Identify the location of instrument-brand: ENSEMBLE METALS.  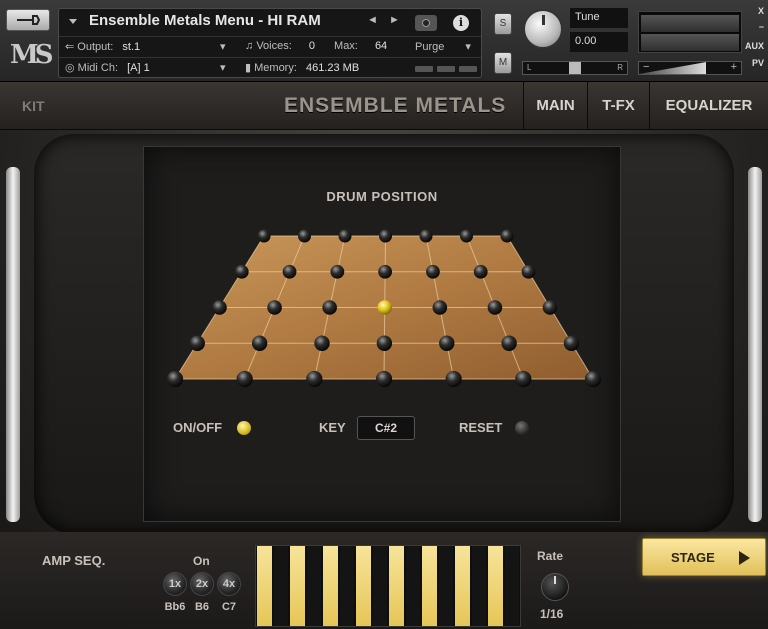
(395, 105).